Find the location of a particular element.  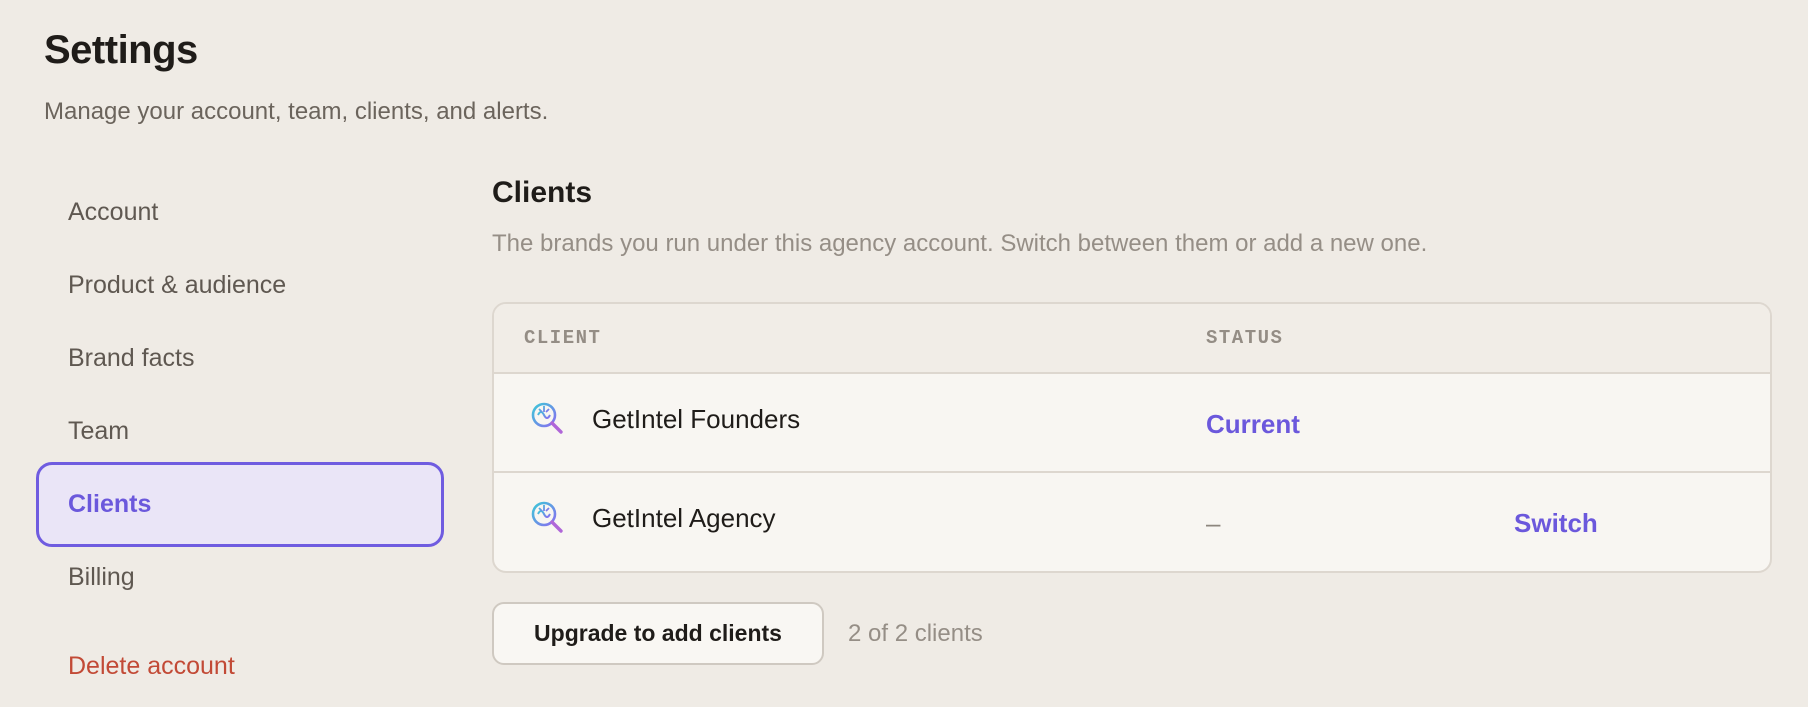

client-status-current: Current is located at coordinates (1253, 424).